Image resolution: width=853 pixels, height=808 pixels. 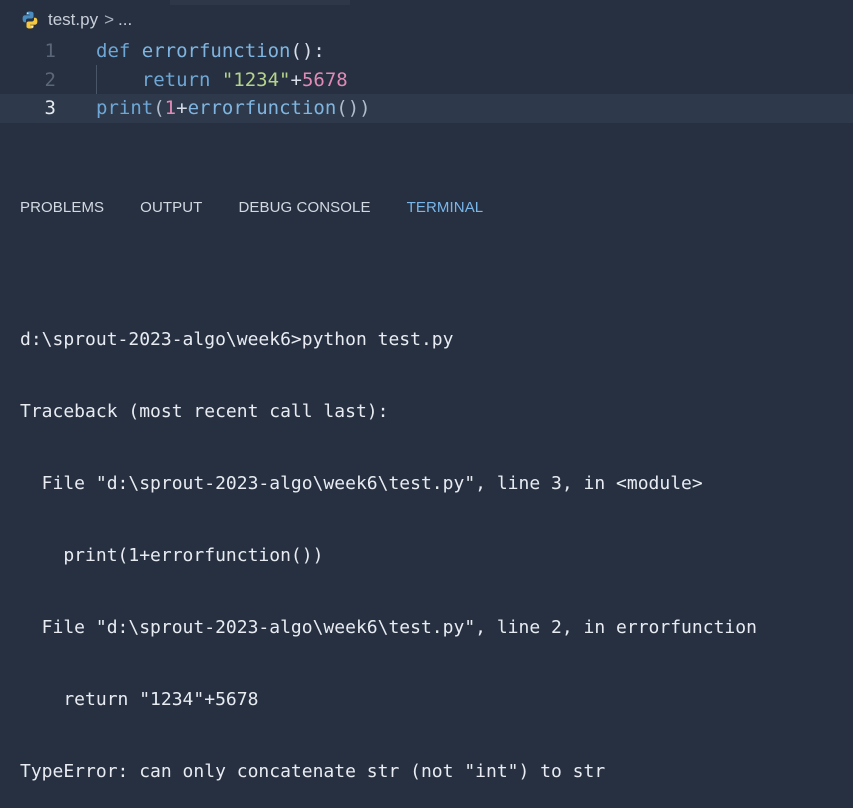 What do you see at coordinates (50, 108) in the screenshot?
I see `line-number: 3` at bounding box center [50, 108].